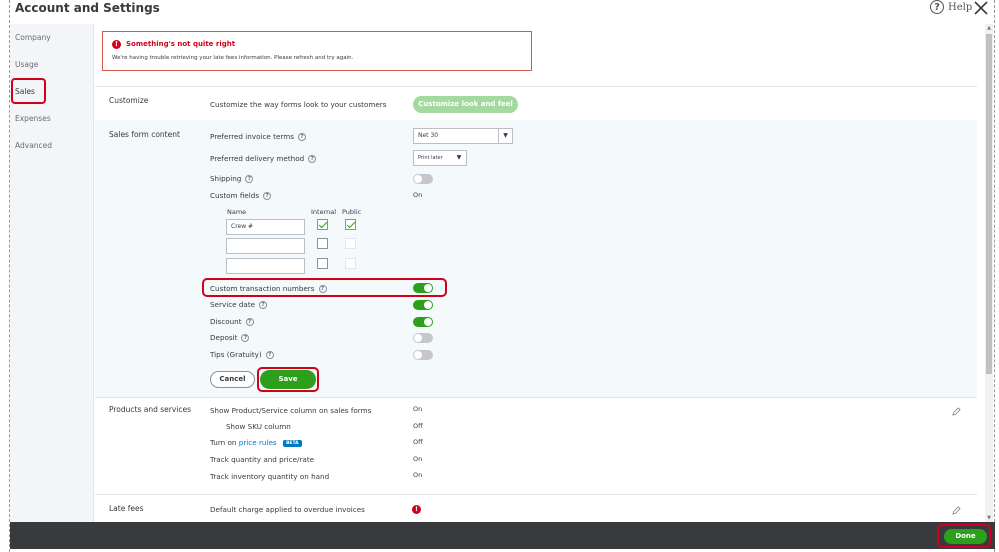  I want to click on sidebar-item-usage: Usage, so click(26, 64).